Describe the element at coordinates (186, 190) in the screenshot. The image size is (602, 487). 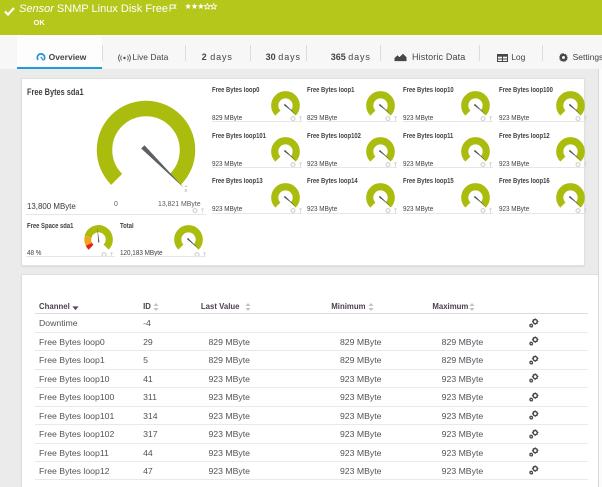
I see `svg-text: x` at that location.